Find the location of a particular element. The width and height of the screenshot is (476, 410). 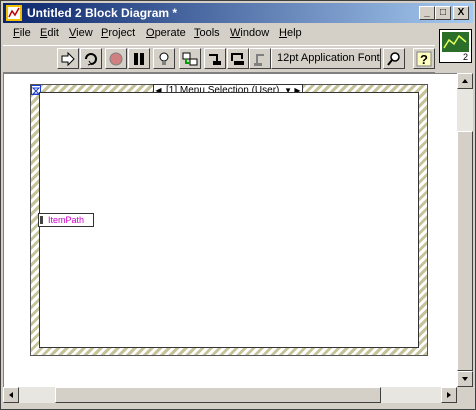

scroll-right-button is located at coordinates (449, 395).